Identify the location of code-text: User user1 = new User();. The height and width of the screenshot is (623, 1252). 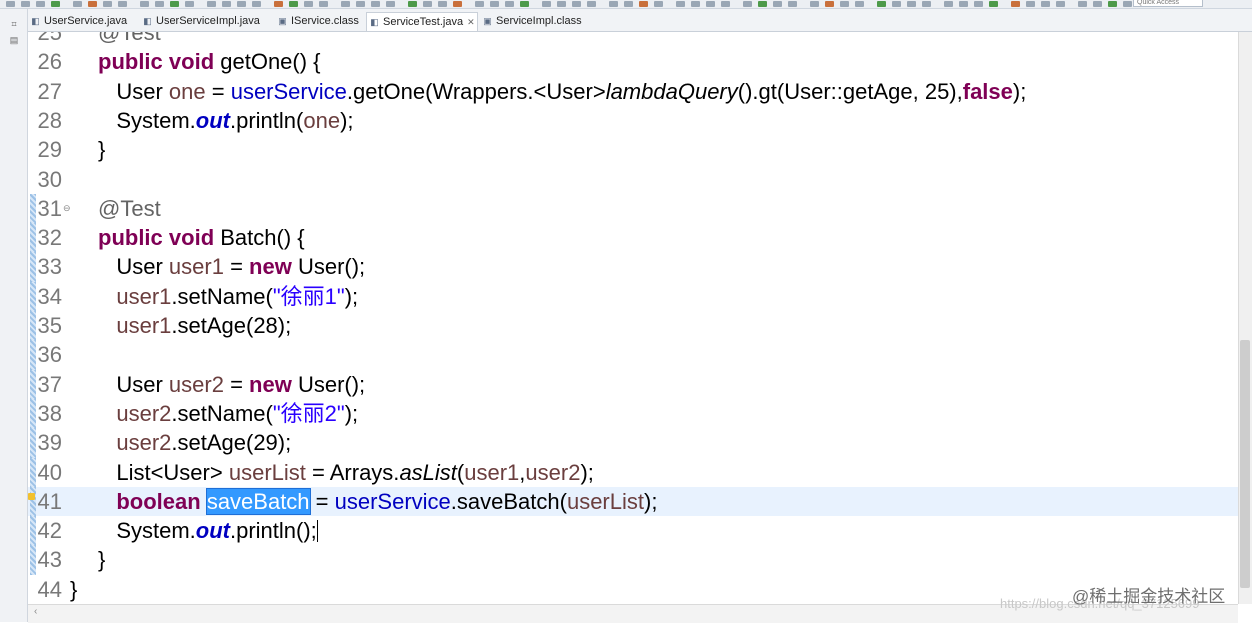
(231, 266).